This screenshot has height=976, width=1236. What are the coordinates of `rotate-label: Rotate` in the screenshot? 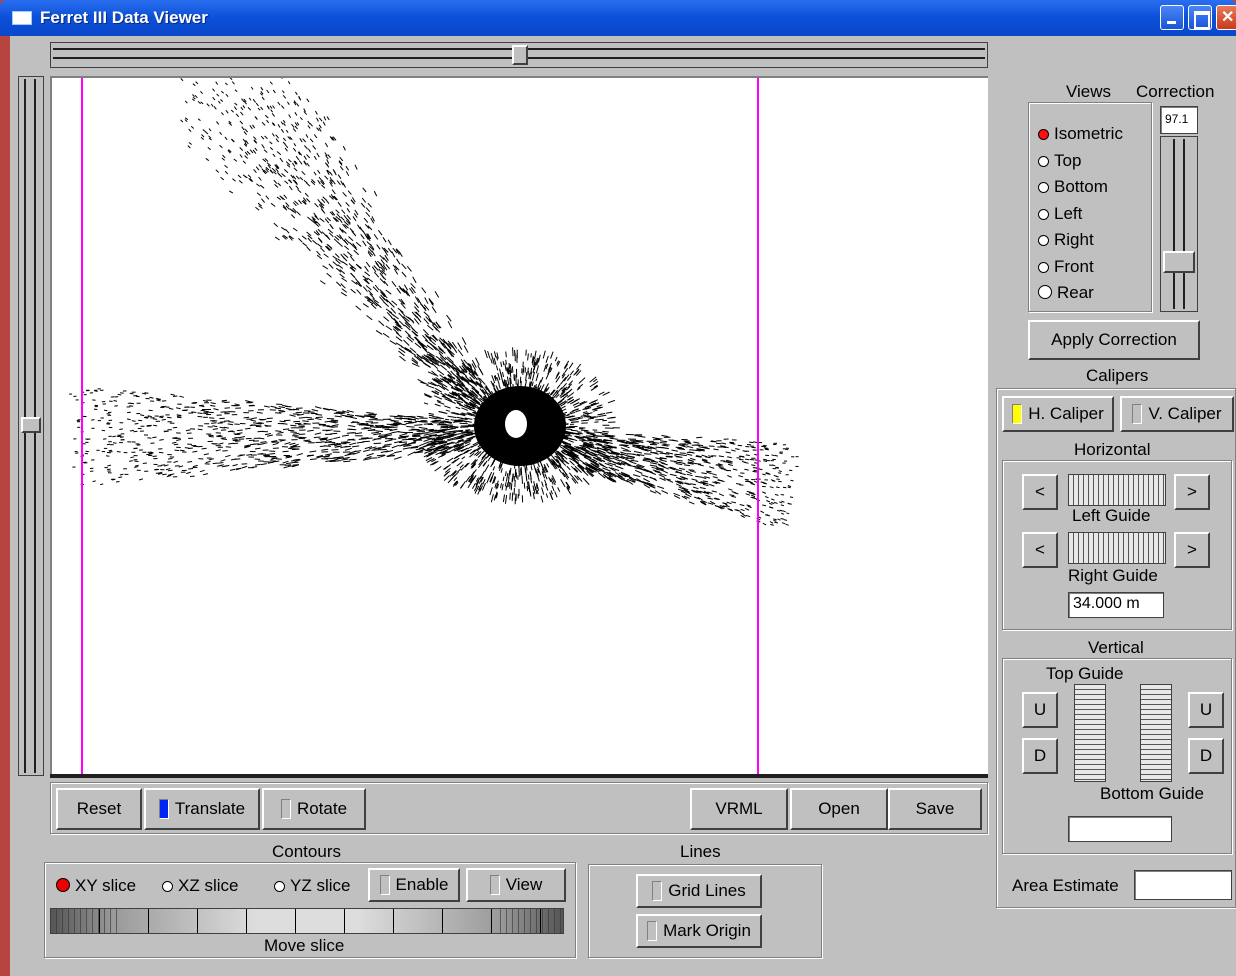 It's located at (322, 808).